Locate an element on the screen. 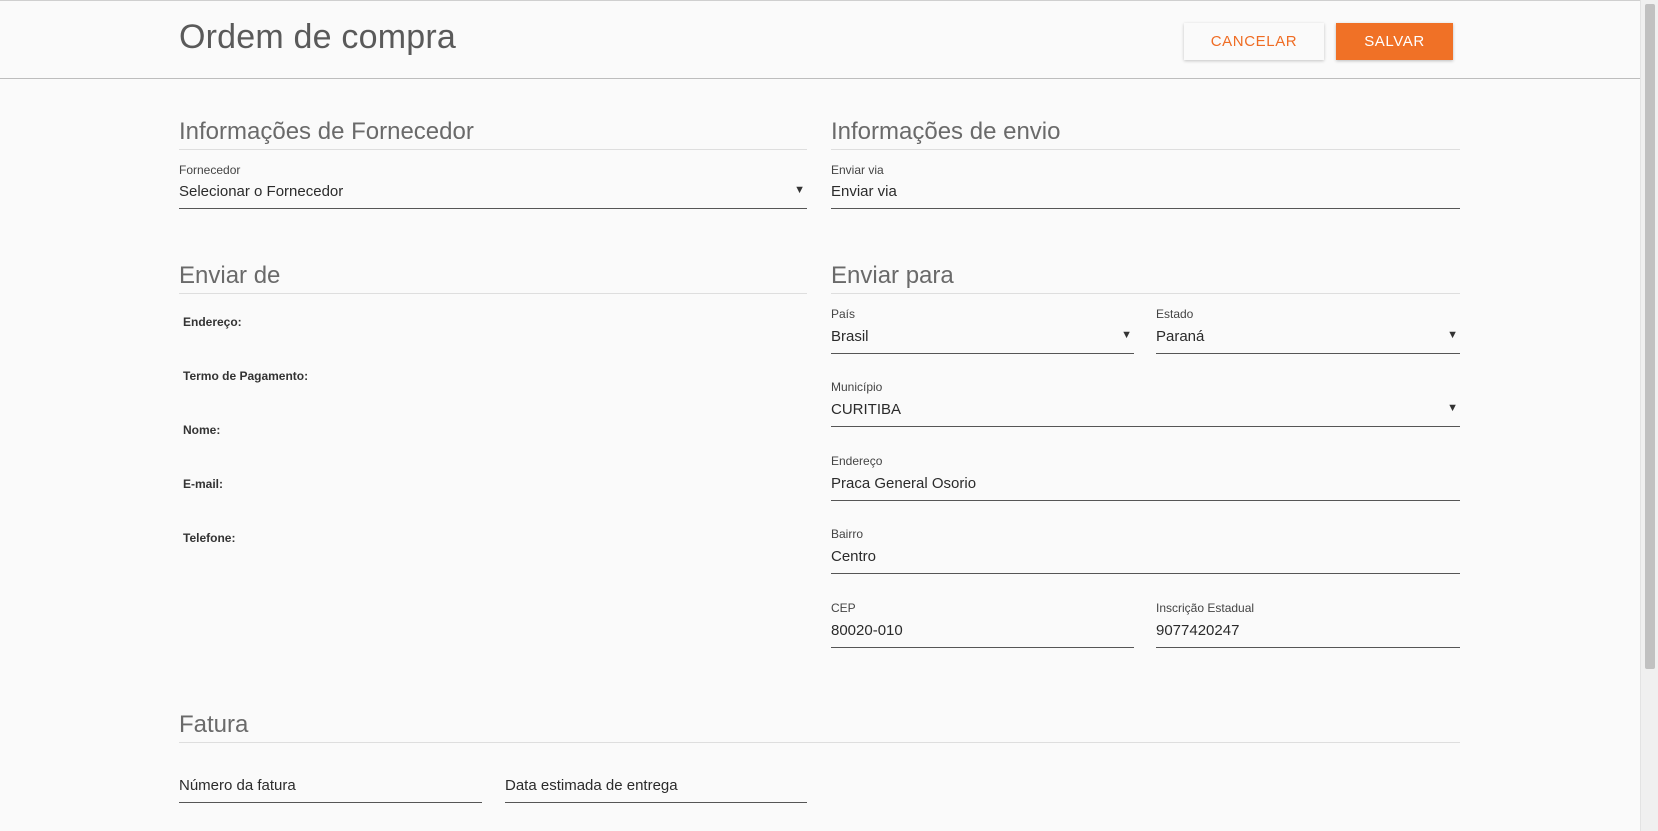  supplier-label: Fornecedor is located at coordinates (210, 170).